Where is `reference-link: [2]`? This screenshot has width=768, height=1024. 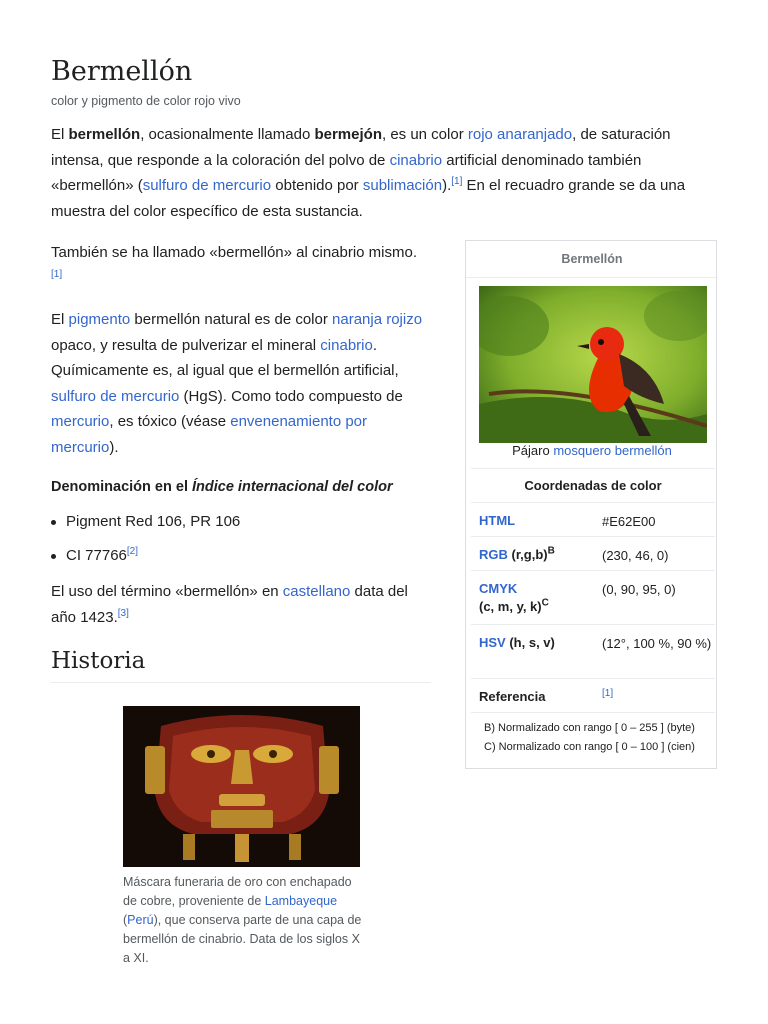 reference-link: [2] is located at coordinates (132, 551).